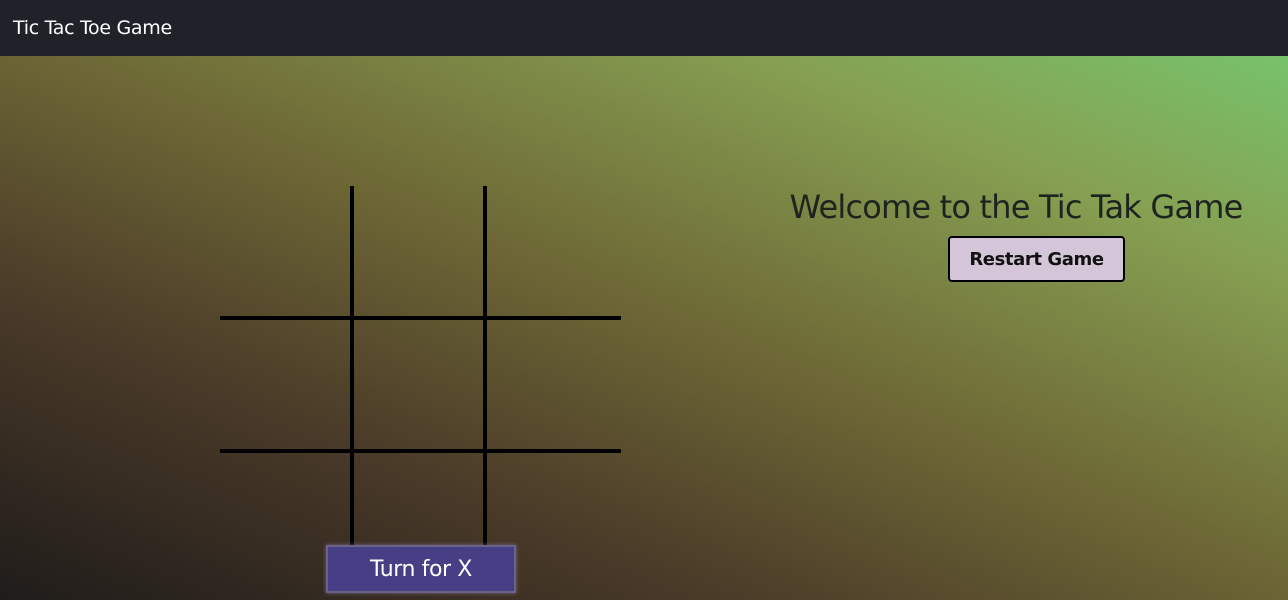 Image resolution: width=1288 pixels, height=600 pixels. Describe the element at coordinates (92, 28) in the screenshot. I see `navbar-brand: Tic Tac Toe Game` at that location.